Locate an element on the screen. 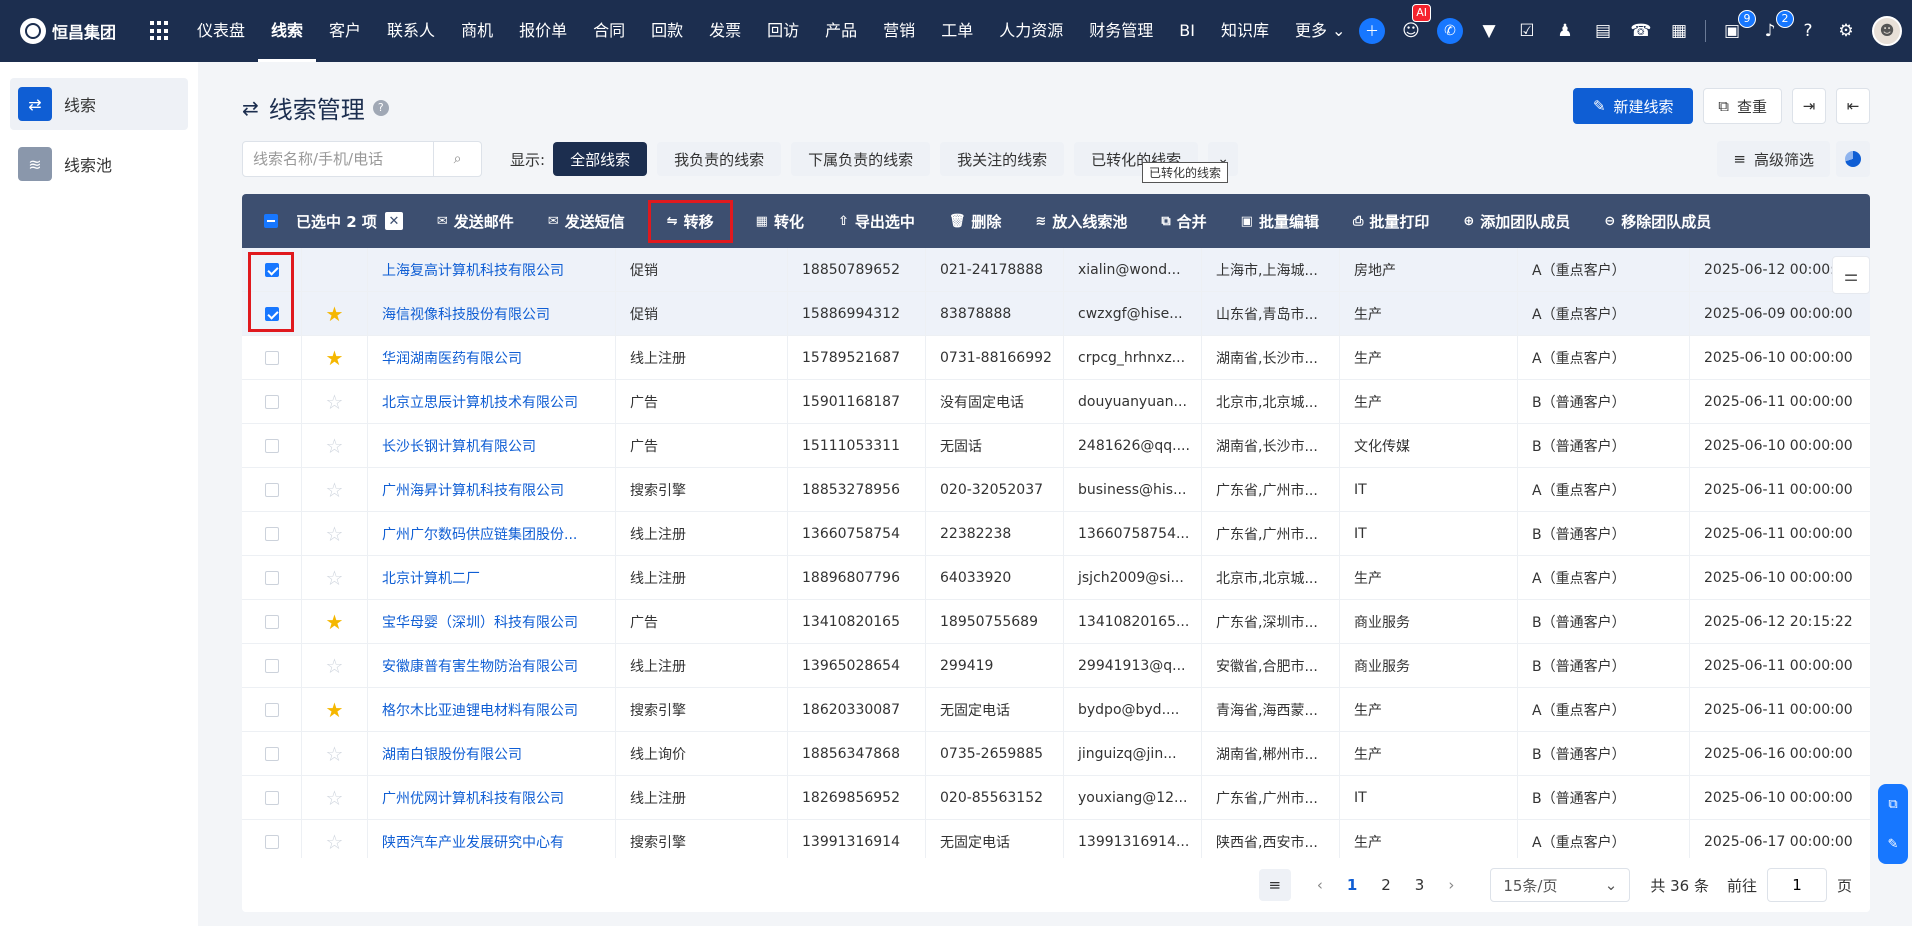 The width and height of the screenshot is (1912, 926). list-view-icon: ≡ is located at coordinates (1274, 885).